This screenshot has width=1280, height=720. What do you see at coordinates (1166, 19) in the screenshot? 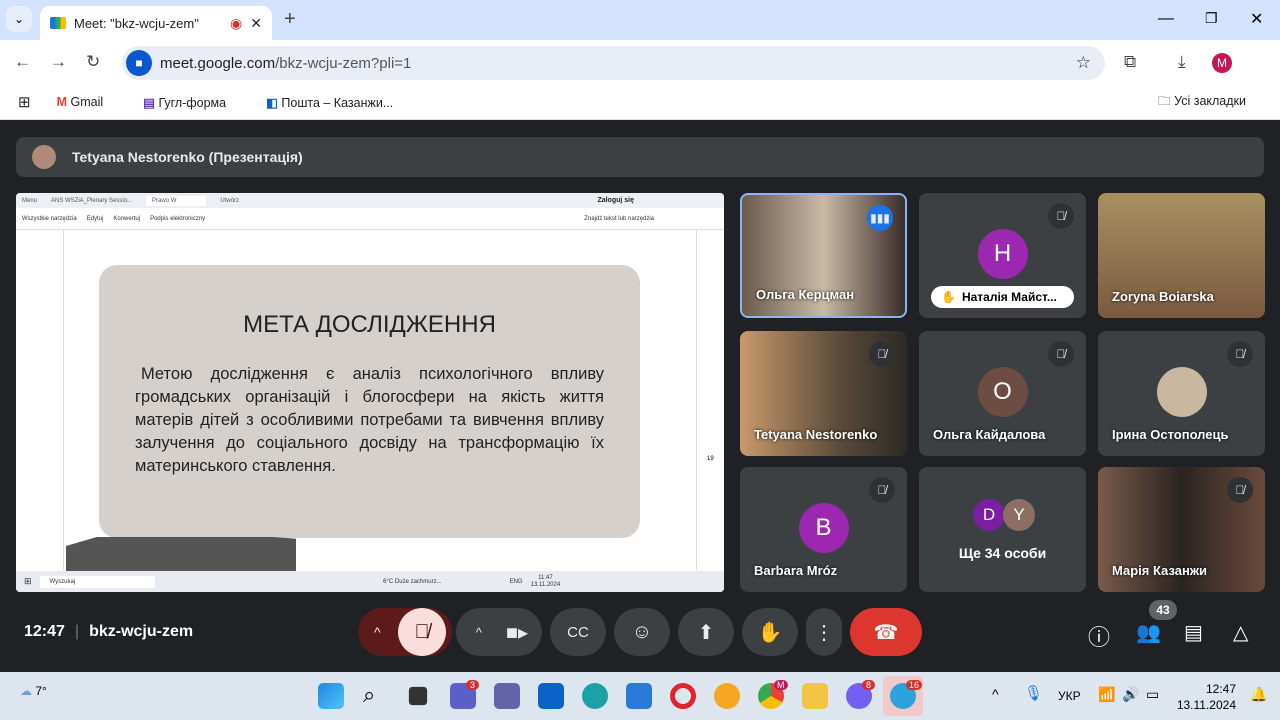
I see `minimize-button: —` at bounding box center [1166, 19].